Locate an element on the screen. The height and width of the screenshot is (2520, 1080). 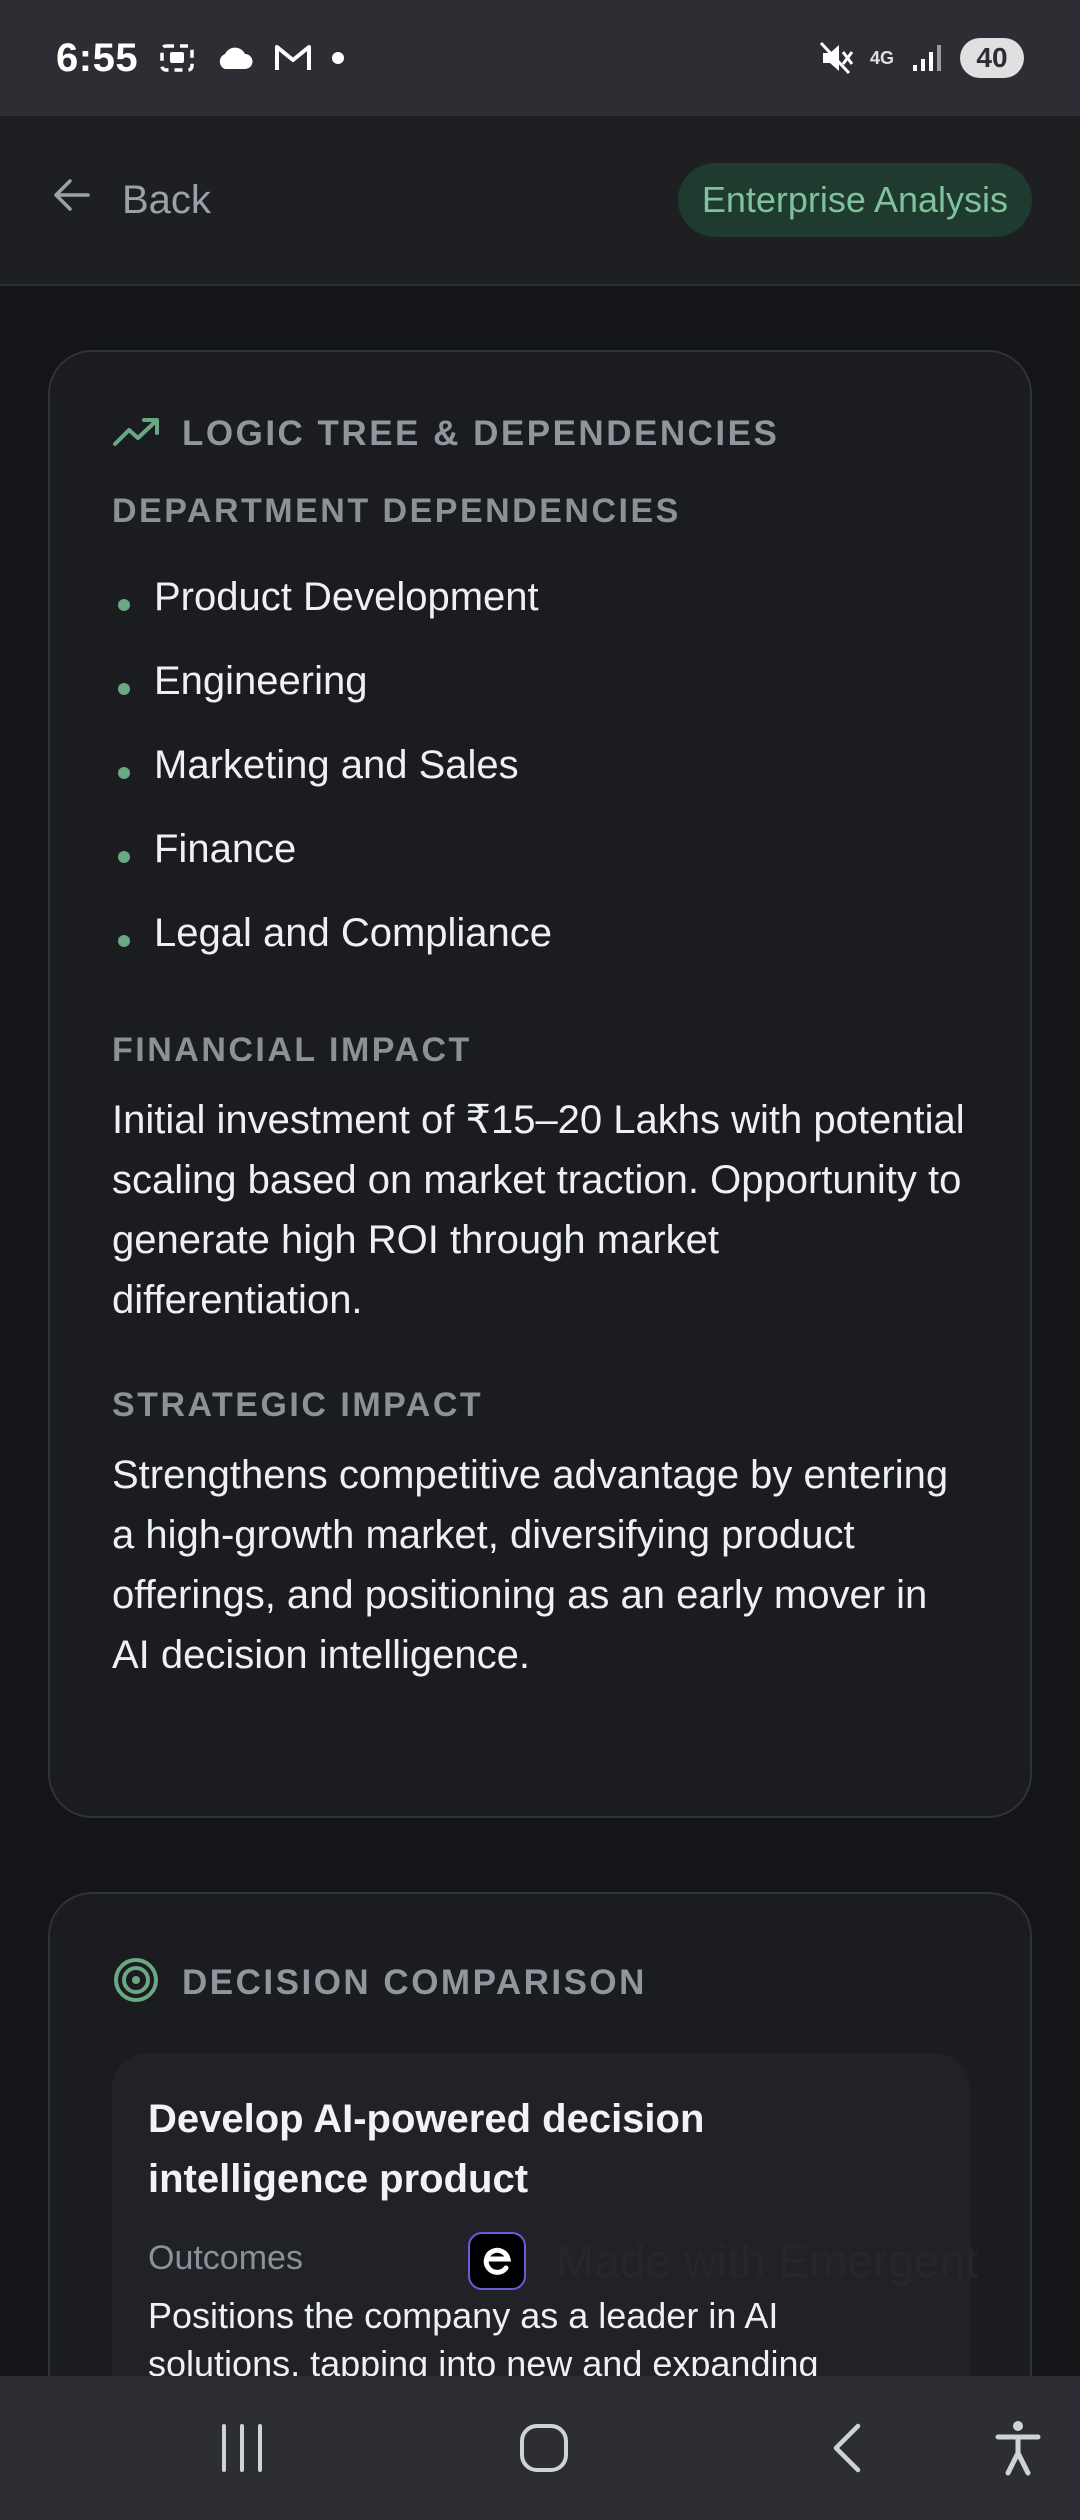
decision-comparison-header: DECISION COMPARISON is located at coordinates (541, 1982).